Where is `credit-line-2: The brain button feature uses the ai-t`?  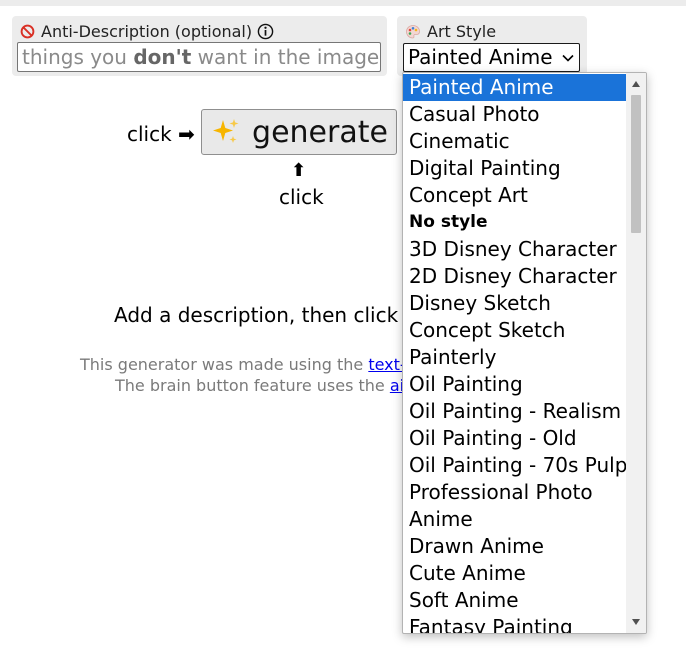
credit-line-2: The brain button feature uses the ai-t is located at coordinates (265, 385).